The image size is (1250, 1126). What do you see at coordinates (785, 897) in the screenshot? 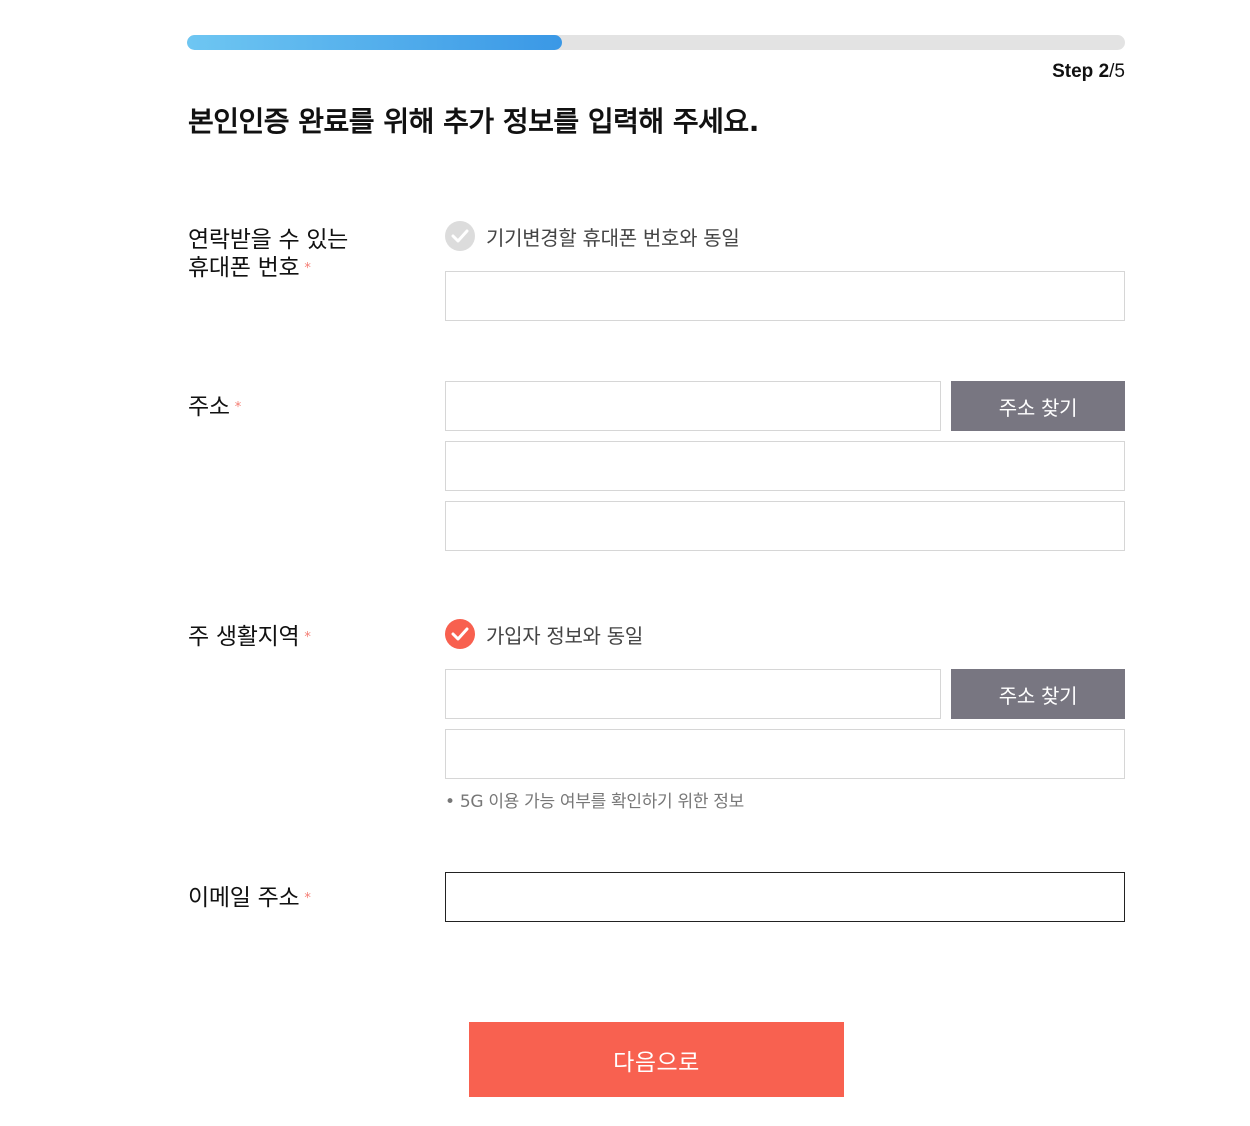
I see `email-input` at bounding box center [785, 897].